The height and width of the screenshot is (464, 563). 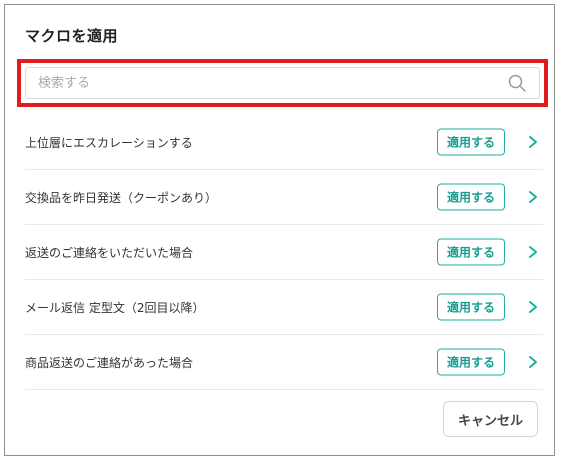 I want to click on macro-row: 返送のご連絡をいただいた場合 適用する, so click(x=284, y=252).